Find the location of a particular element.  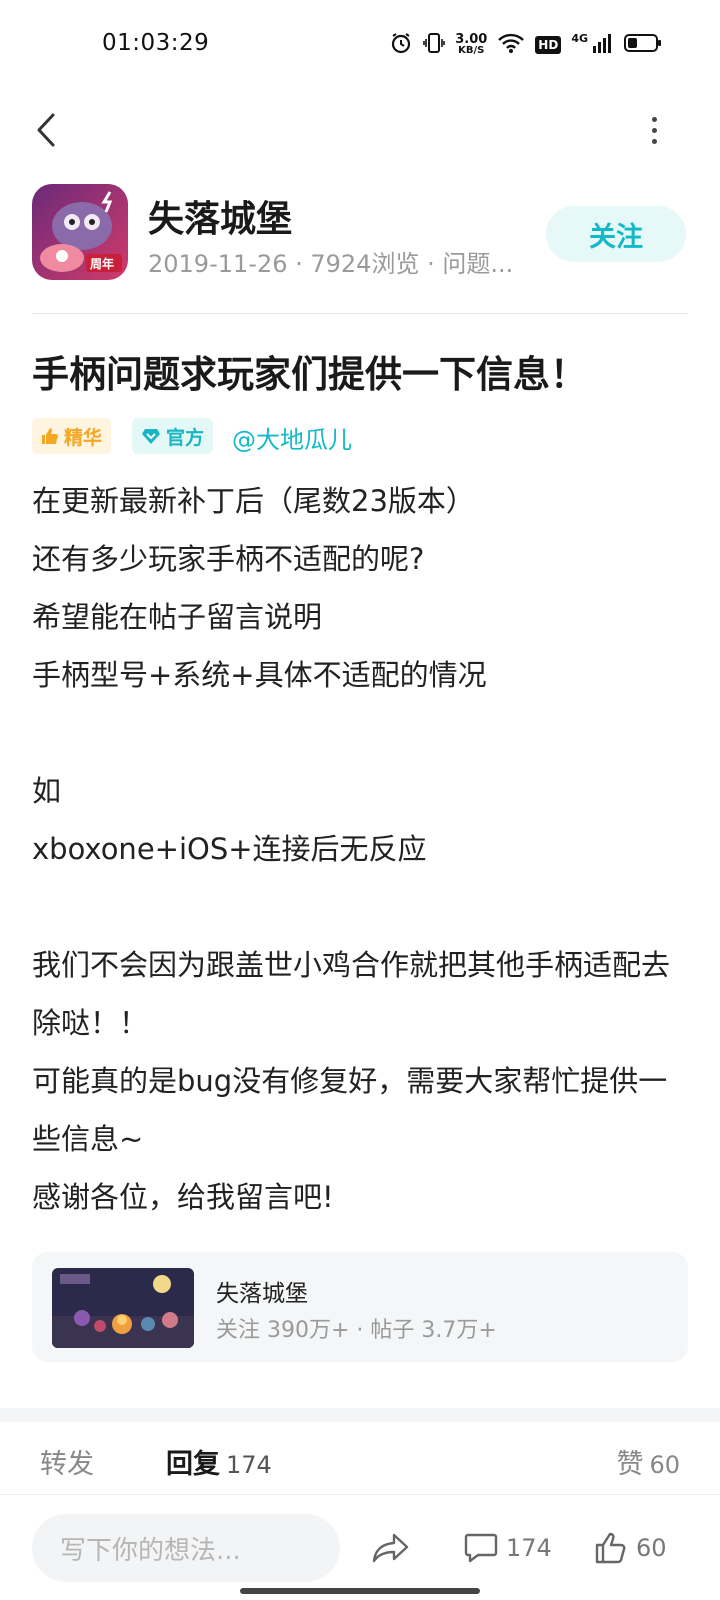

back-button is located at coordinates (46, 130).